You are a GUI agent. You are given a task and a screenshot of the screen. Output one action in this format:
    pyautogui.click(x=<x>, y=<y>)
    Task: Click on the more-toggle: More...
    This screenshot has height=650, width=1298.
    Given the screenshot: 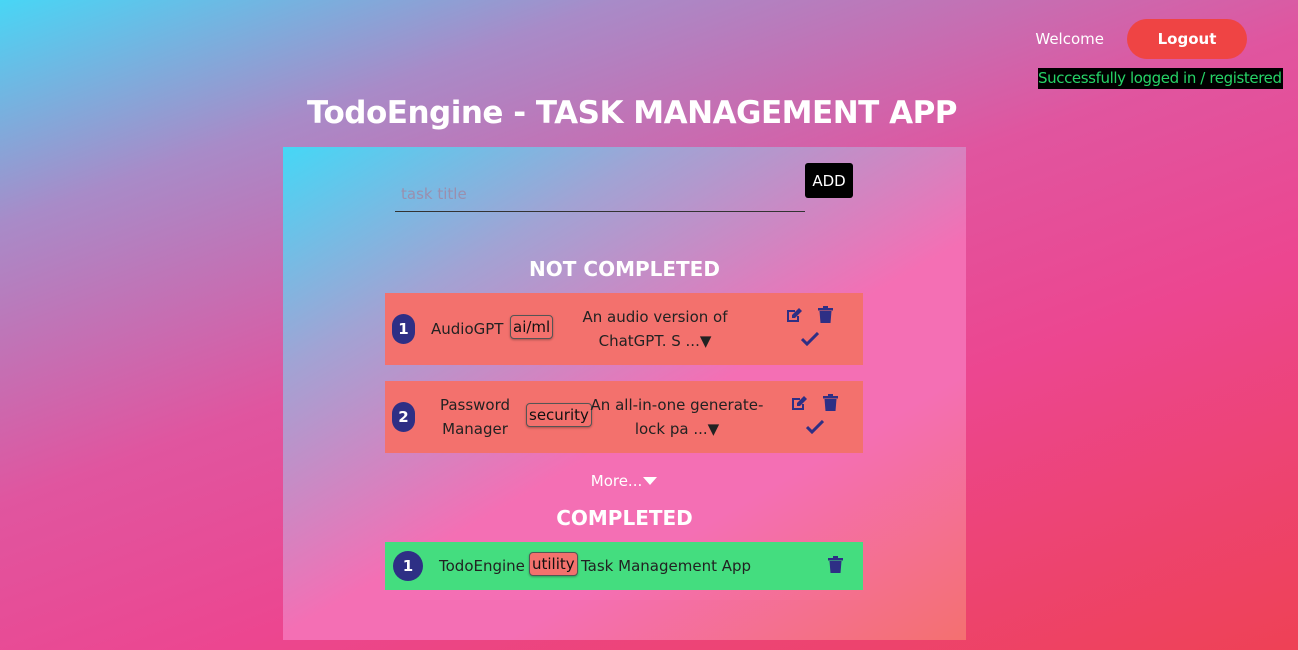 What is the action you would take?
    pyautogui.click(x=624, y=481)
    